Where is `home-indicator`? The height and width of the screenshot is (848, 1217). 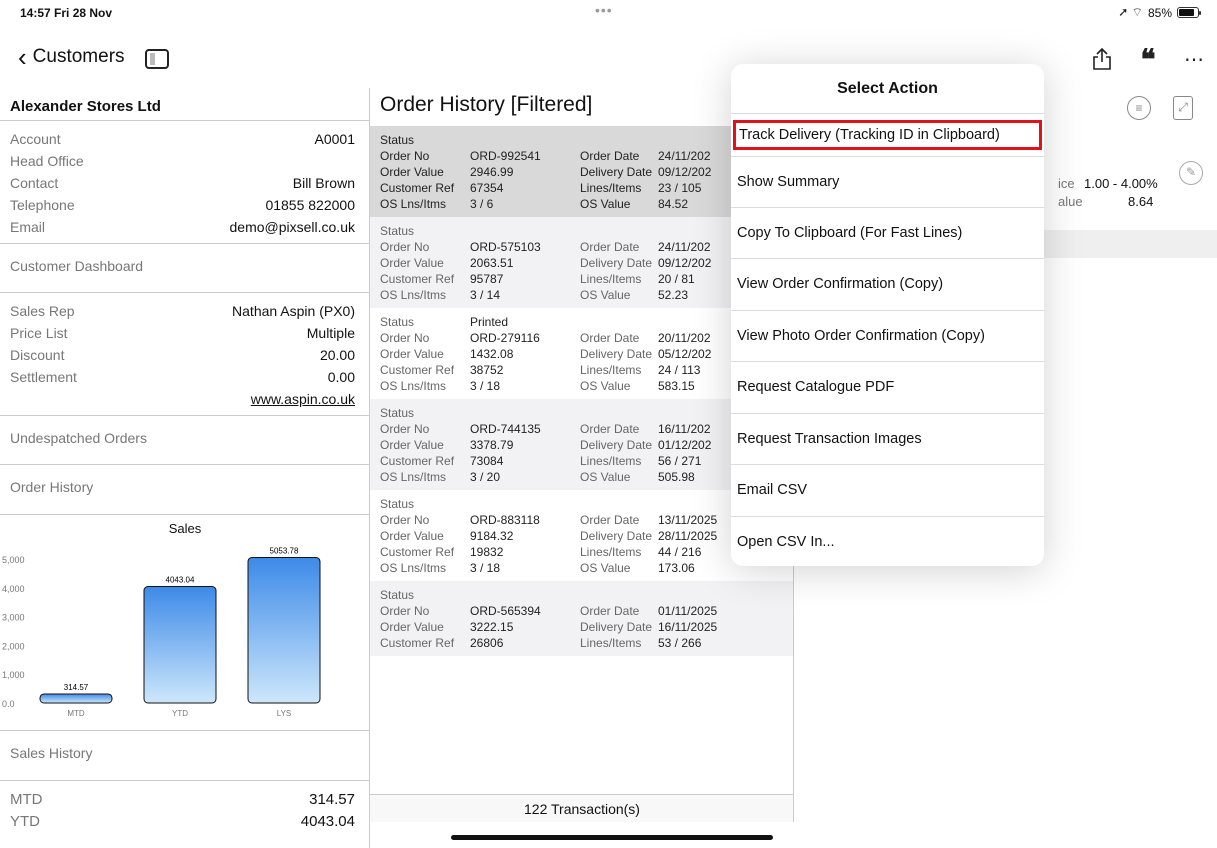
home-indicator is located at coordinates (612, 837).